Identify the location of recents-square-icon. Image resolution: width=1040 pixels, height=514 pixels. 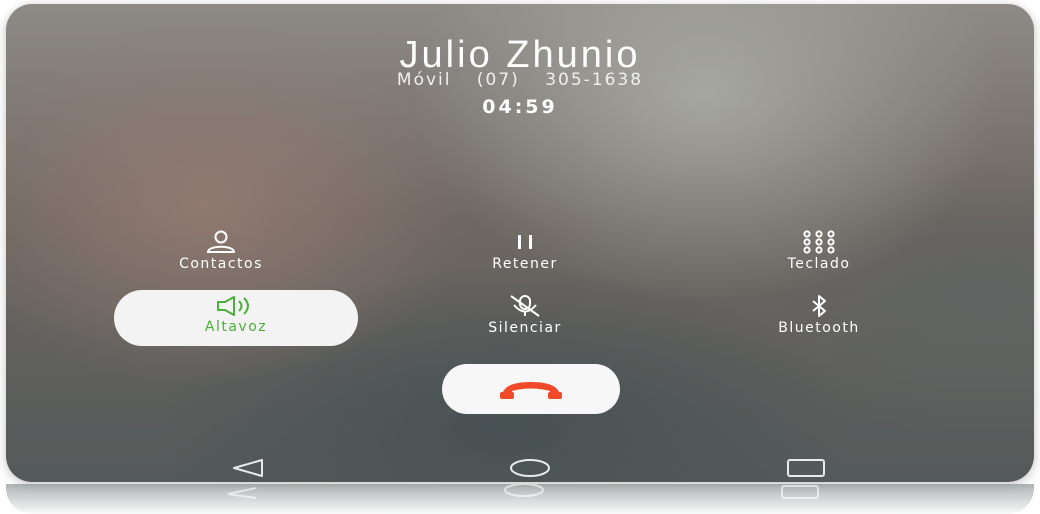
(806, 468).